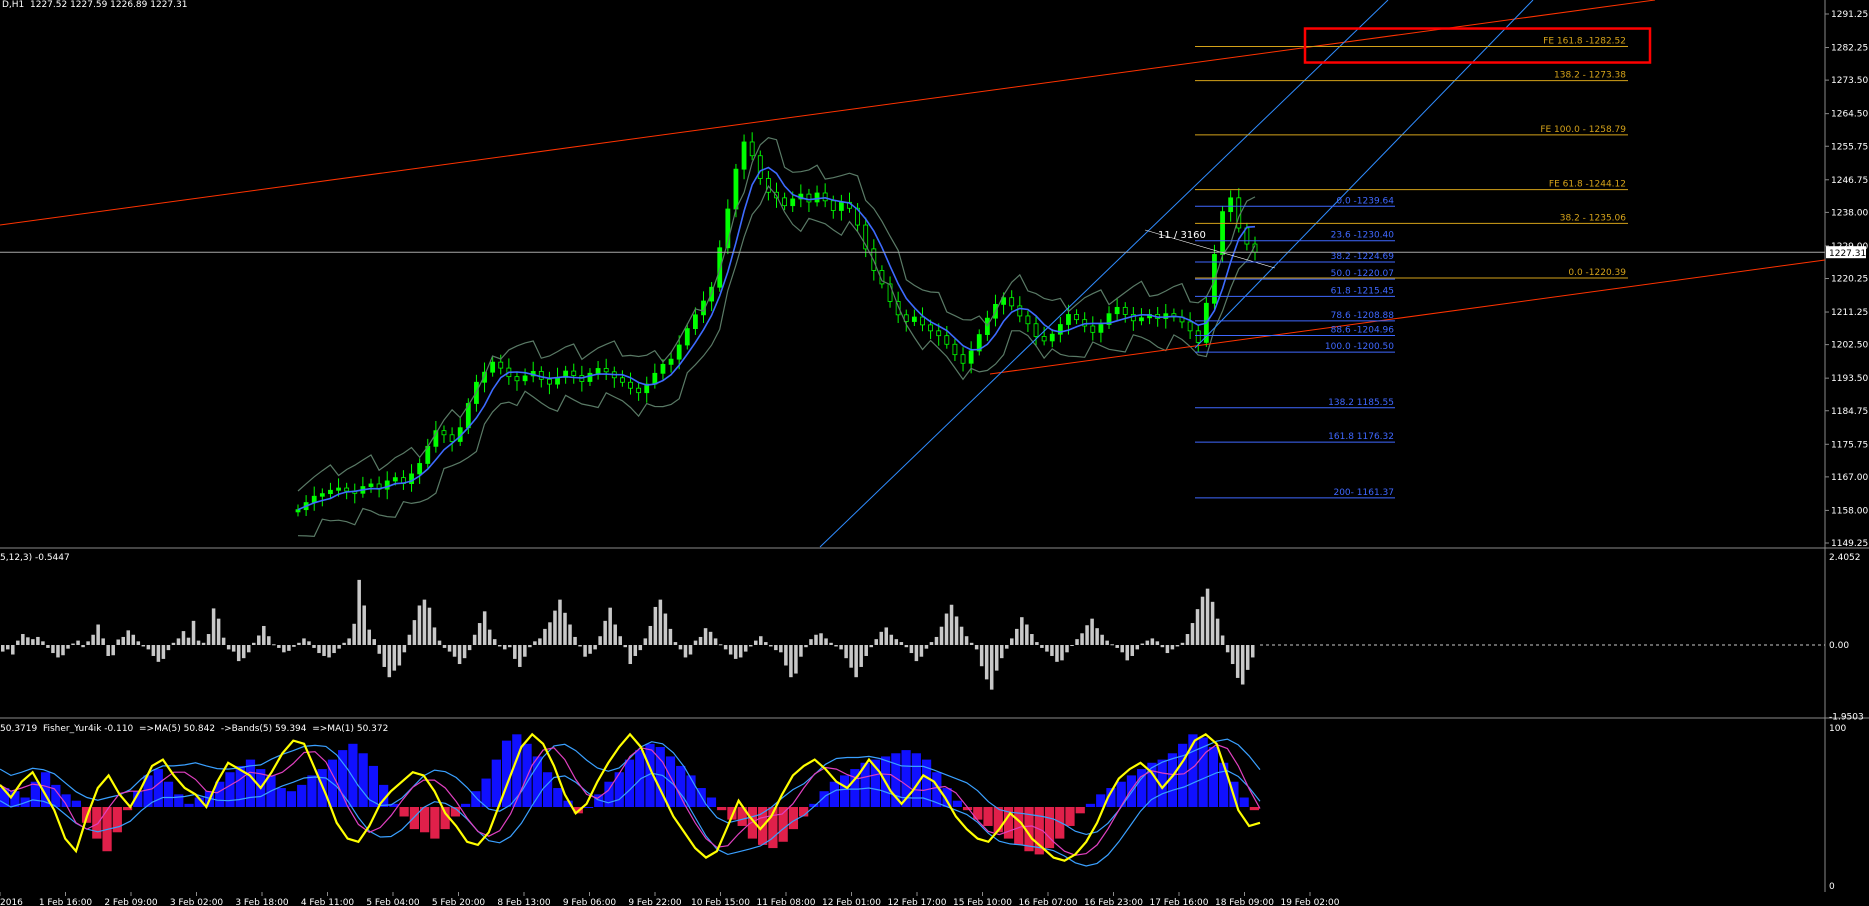  What do you see at coordinates (916, 902) in the screenshot?
I see `time-tick-label: 12 Feb 17:00` at bounding box center [916, 902].